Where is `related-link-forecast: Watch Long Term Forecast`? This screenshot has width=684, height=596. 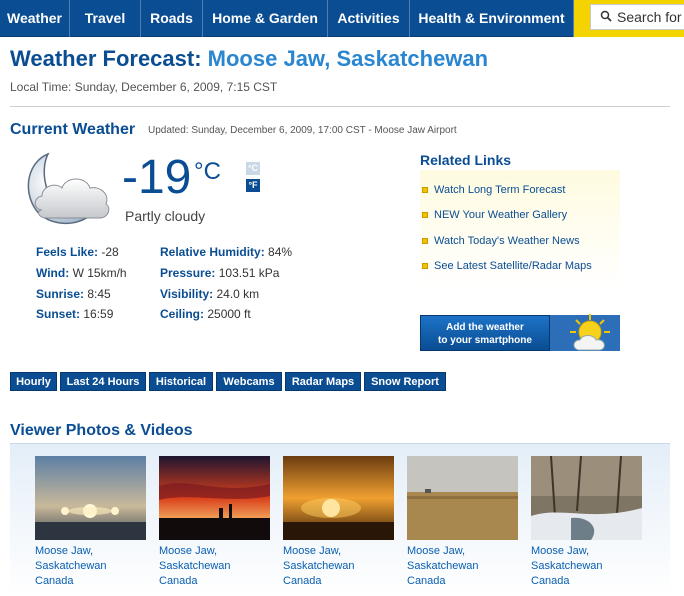 related-link-forecast: Watch Long Term Forecast is located at coordinates (493, 190).